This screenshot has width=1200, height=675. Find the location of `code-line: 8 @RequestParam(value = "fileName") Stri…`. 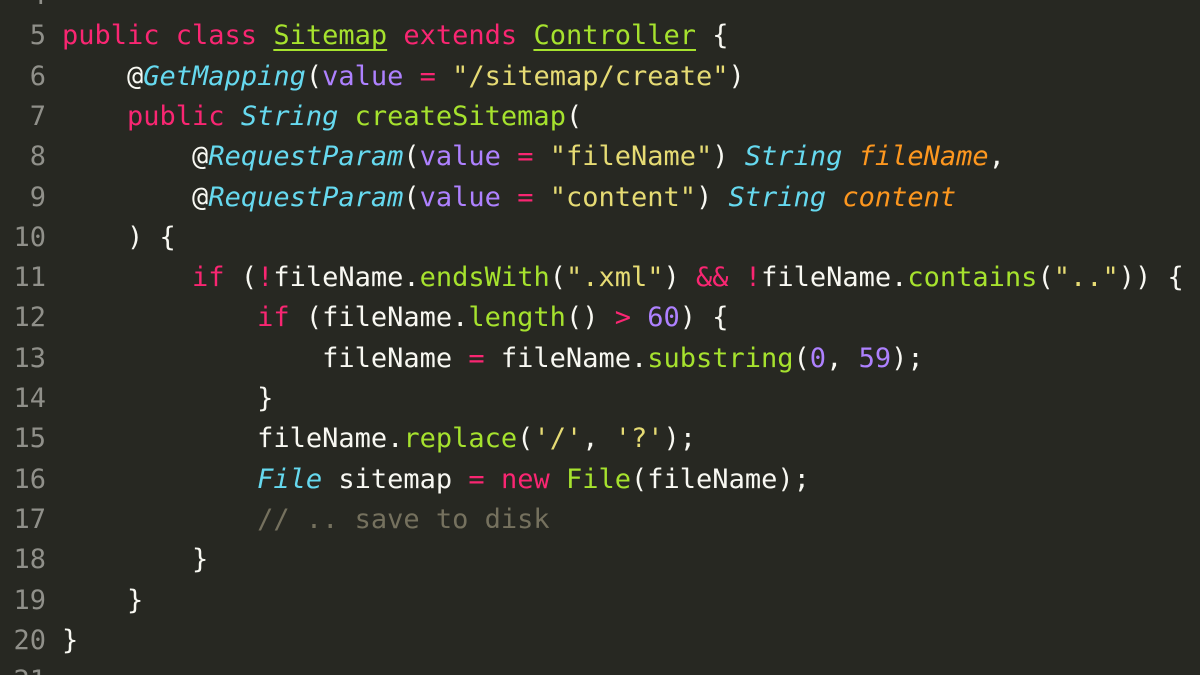

code-line: 8 @RequestParam(value = "fileName") Stri… is located at coordinates (600, 157).